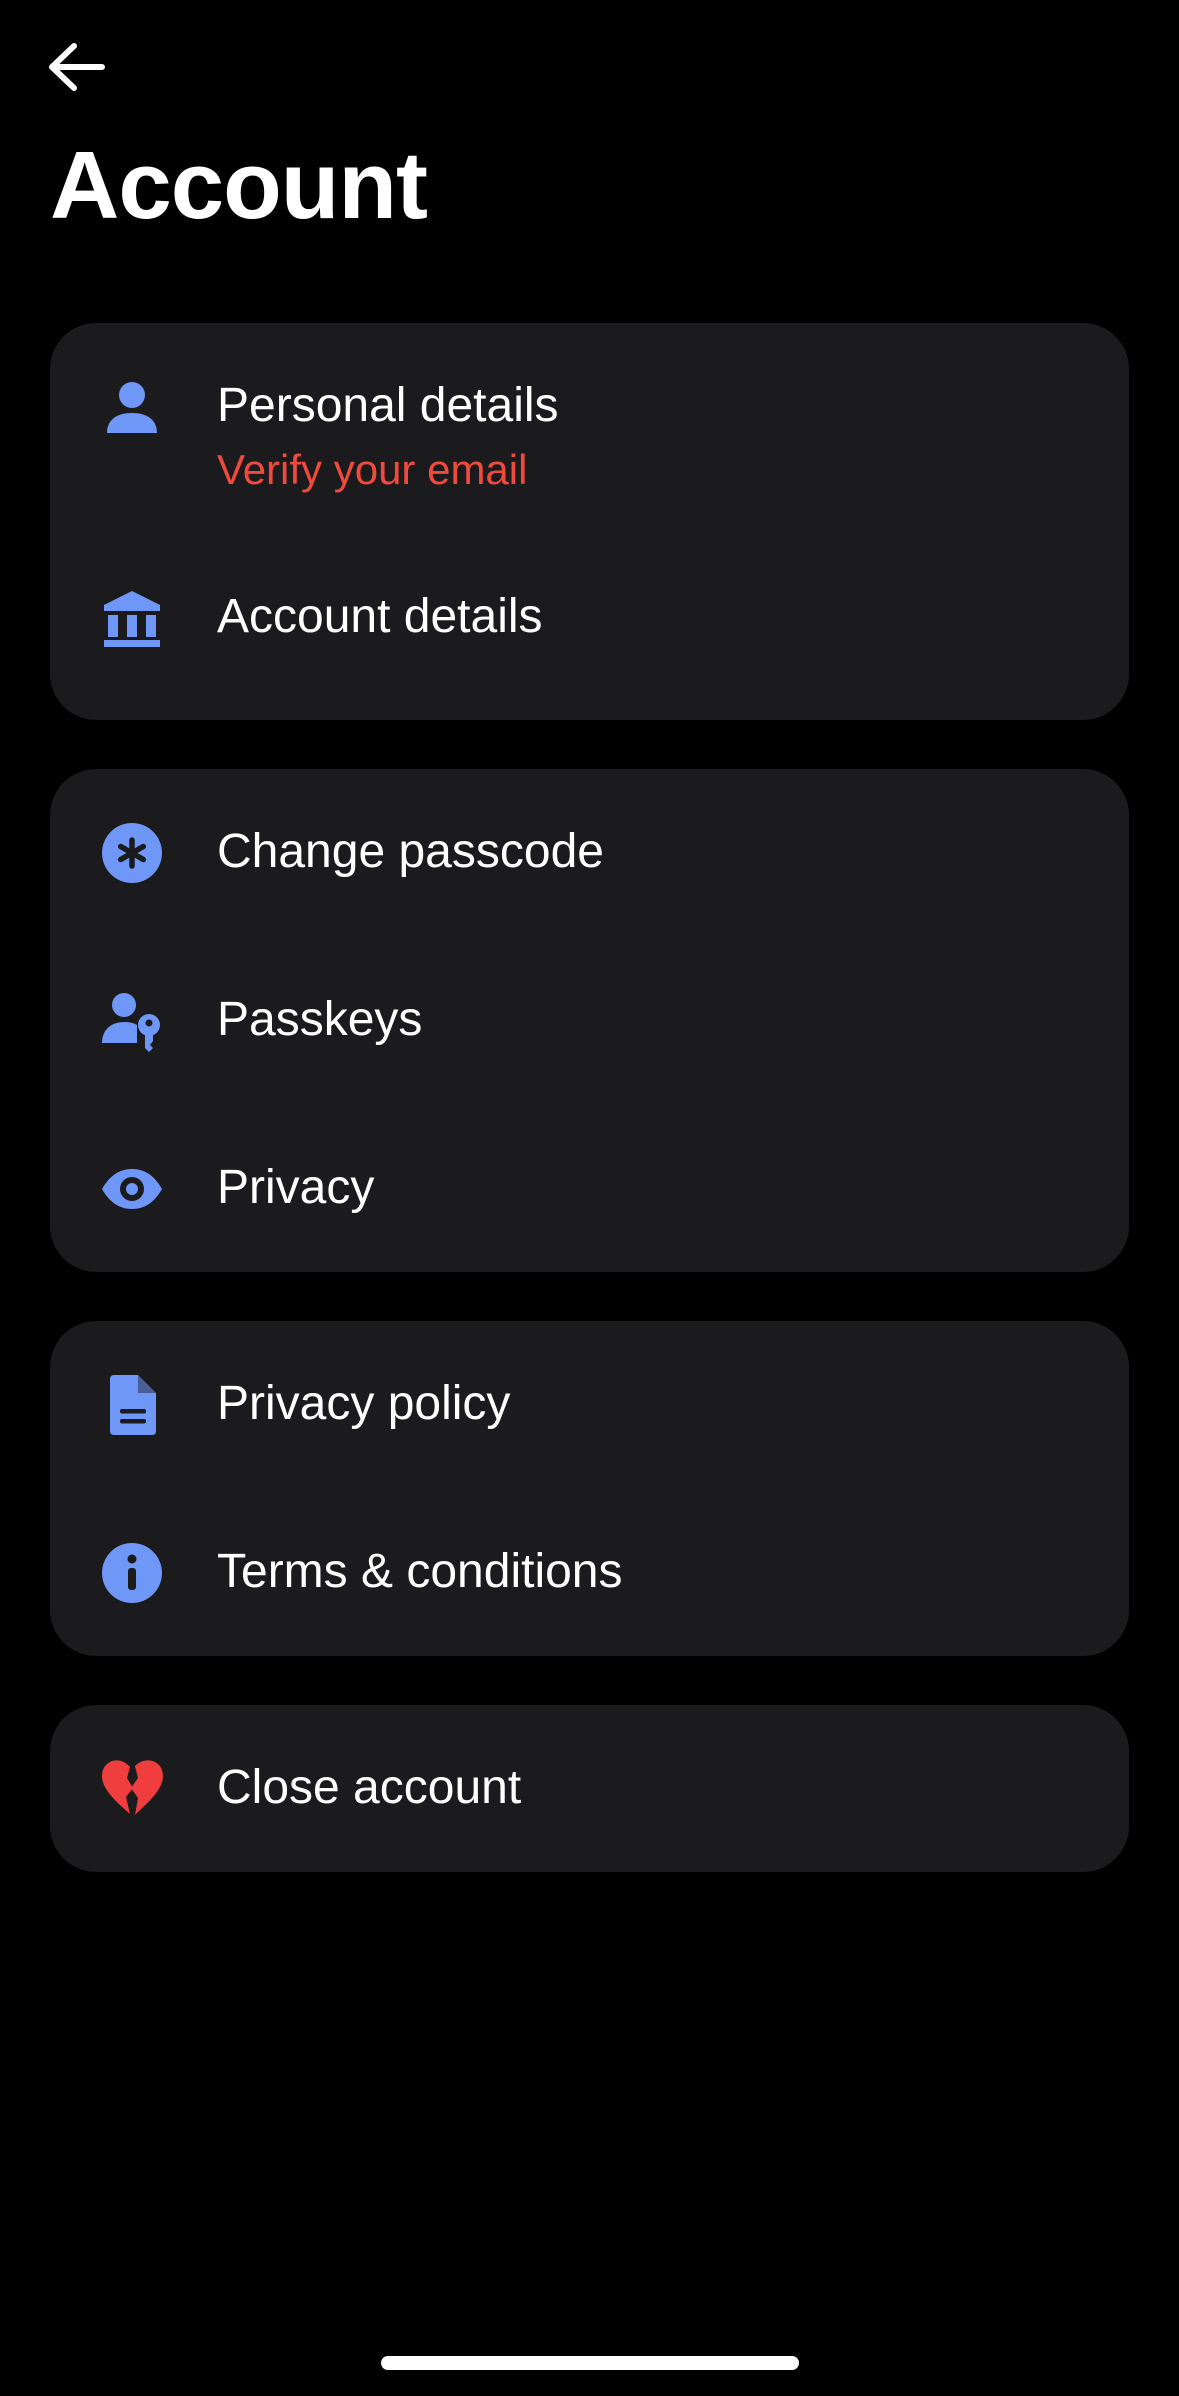  What do you see at coordinates (239, 185) in the screenshot?
I see `page-title: Account` at bounding box center [239, 185].